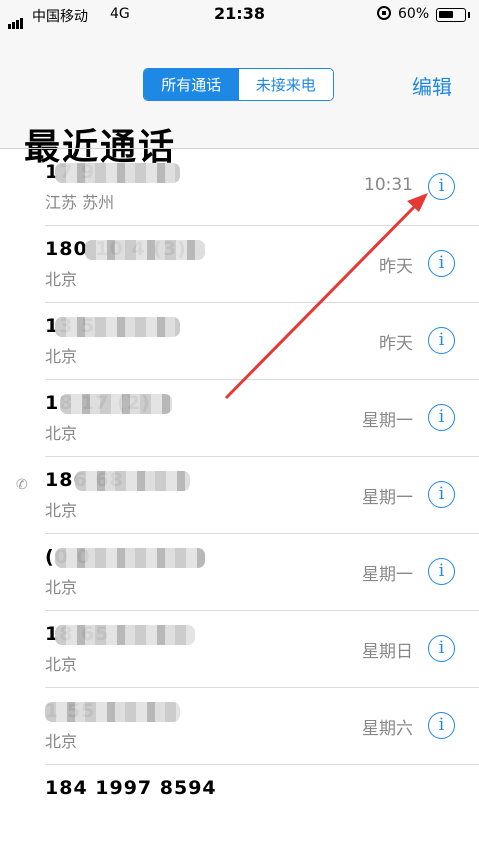 The height and width of the screenshot is (842, 479). Describe the element at coordinates (326, 296) in the screenshot. I see `annotation-arrow` at that location.